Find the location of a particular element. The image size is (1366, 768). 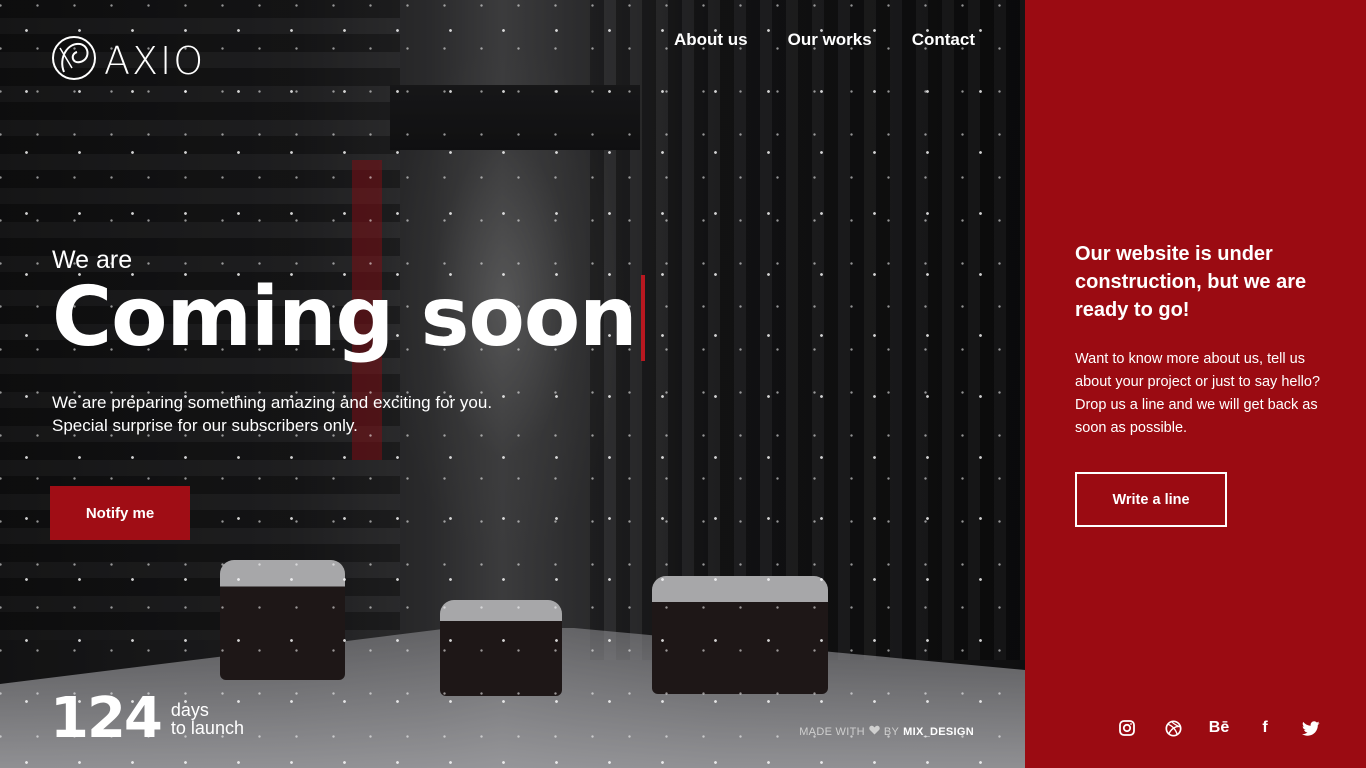

typing-caret is located at coordinates (642, 318).